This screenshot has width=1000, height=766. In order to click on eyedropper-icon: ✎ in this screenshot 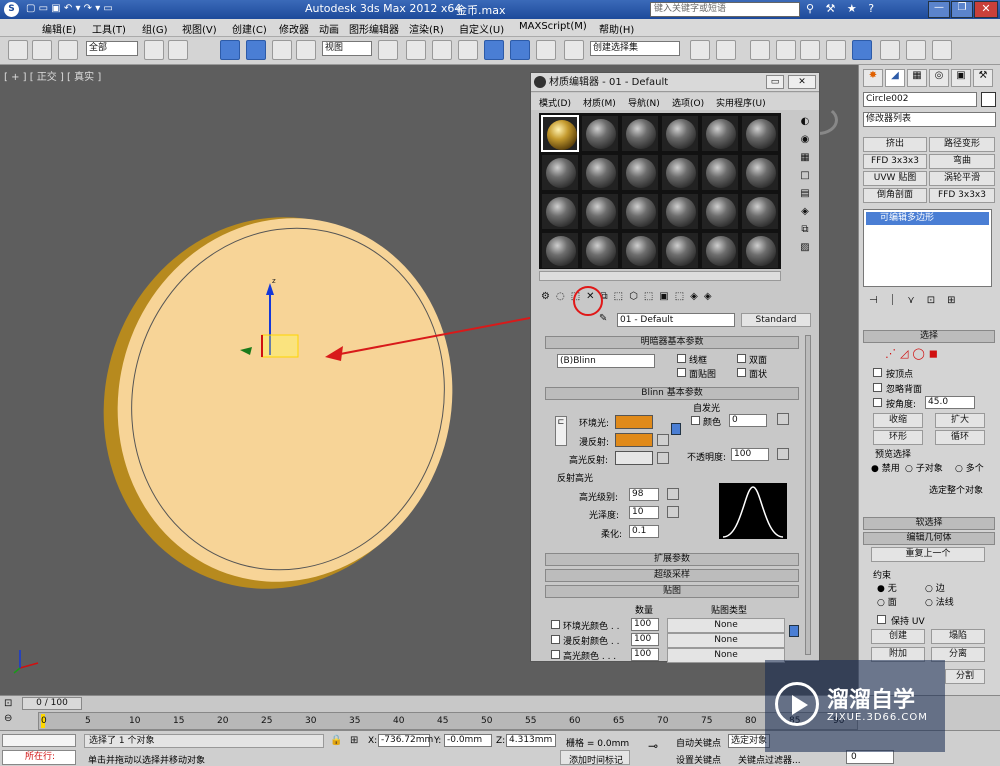, I will do `click(606, 320)`.